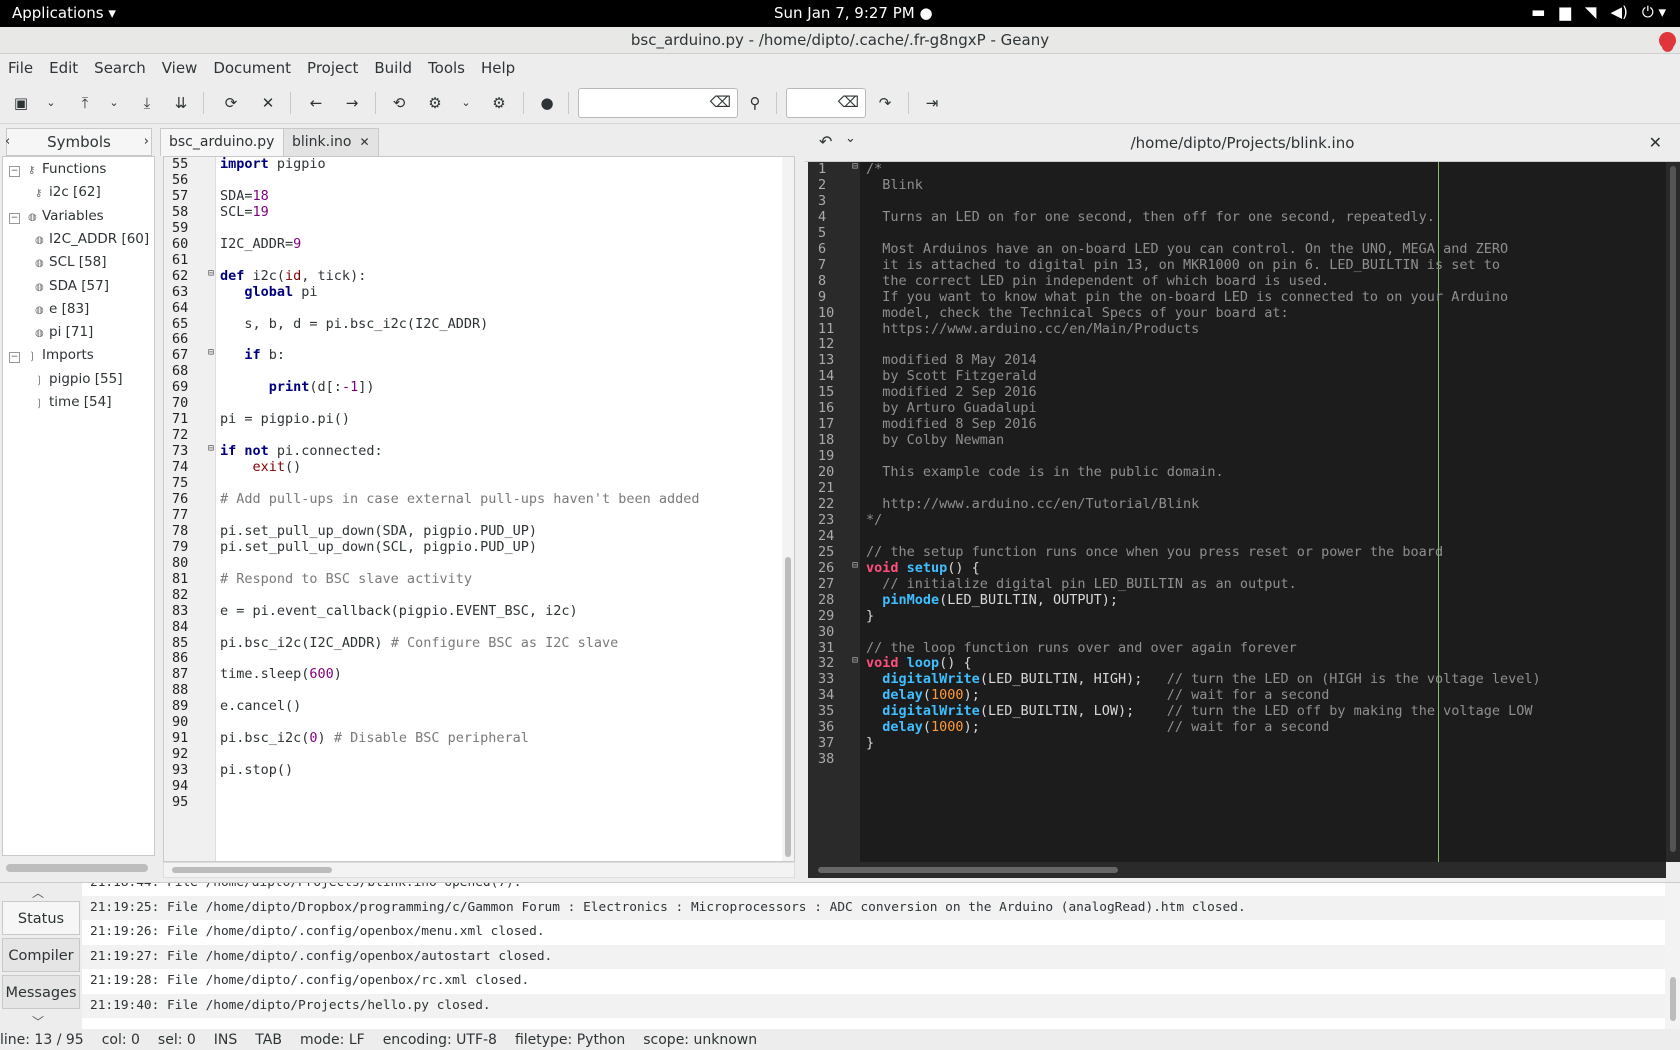 This screenshot has height=1050, width=1680. What do you see at coordinates (1237, 456) in the screenshot?
I see `code-line: 19` at bounding box center [1237, 456].